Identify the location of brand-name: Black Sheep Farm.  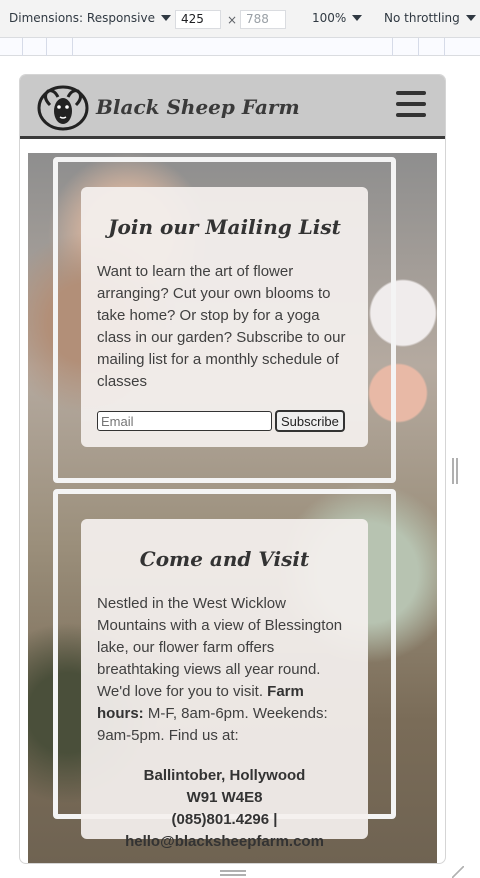
(198, 107).